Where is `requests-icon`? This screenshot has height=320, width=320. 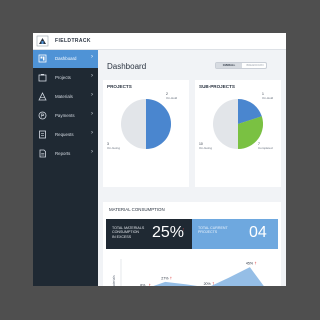
requests-icon is located at coordinates (42, 134).